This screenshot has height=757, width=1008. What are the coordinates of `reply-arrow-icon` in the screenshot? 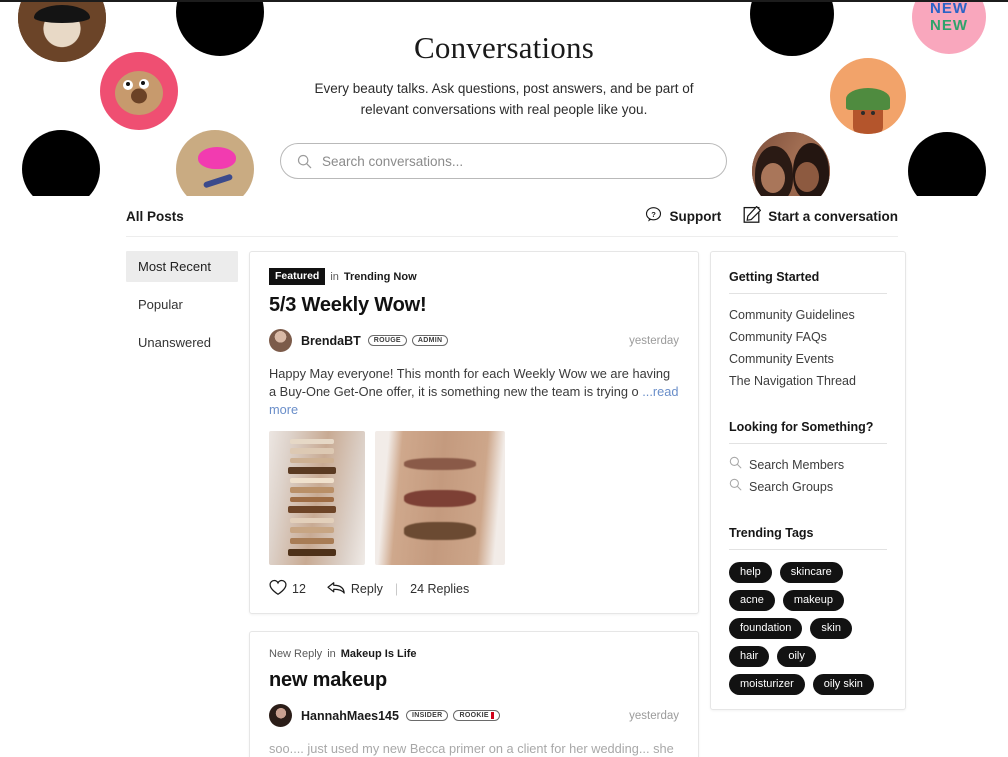 It's located at (336, 589).